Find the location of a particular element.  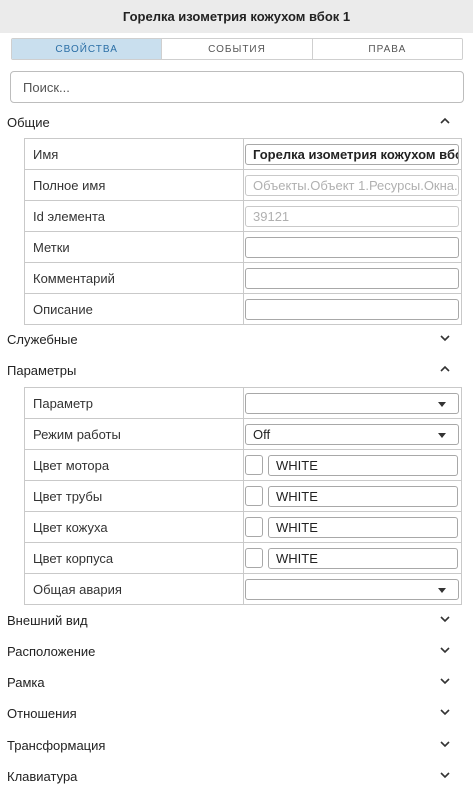

section-position-label: Расположение is located at coordinates (51, 651).